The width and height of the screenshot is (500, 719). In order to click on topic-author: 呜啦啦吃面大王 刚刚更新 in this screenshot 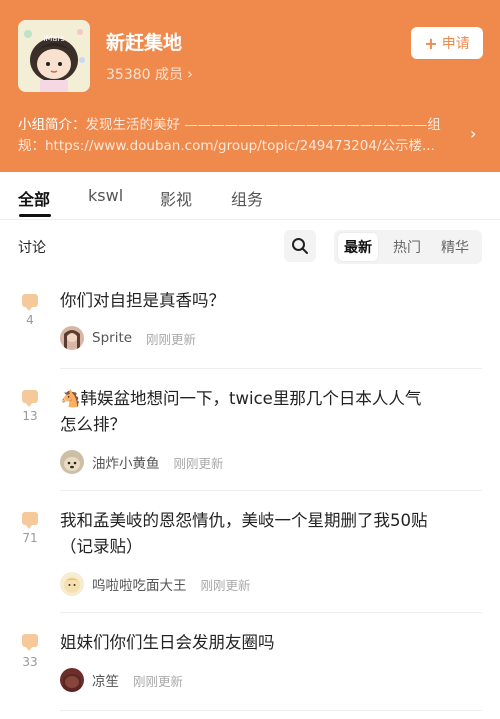, I will do `click(155, 584)`.